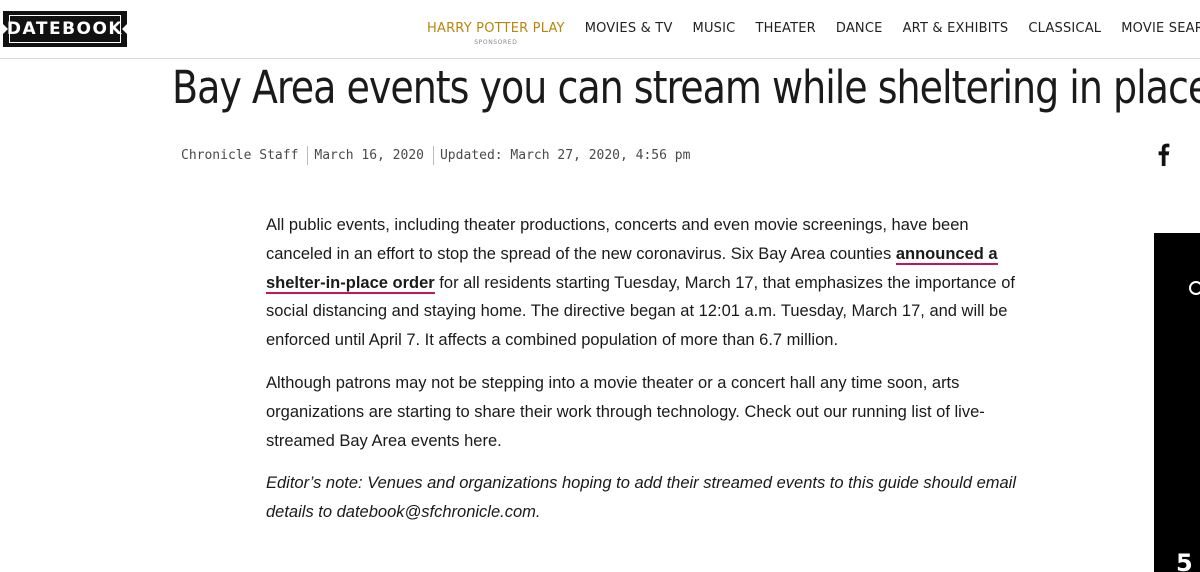 The height and width of the screenshot is (572, 1200). I want to click on logo-text: DATEBOOK, so click(64, 29).